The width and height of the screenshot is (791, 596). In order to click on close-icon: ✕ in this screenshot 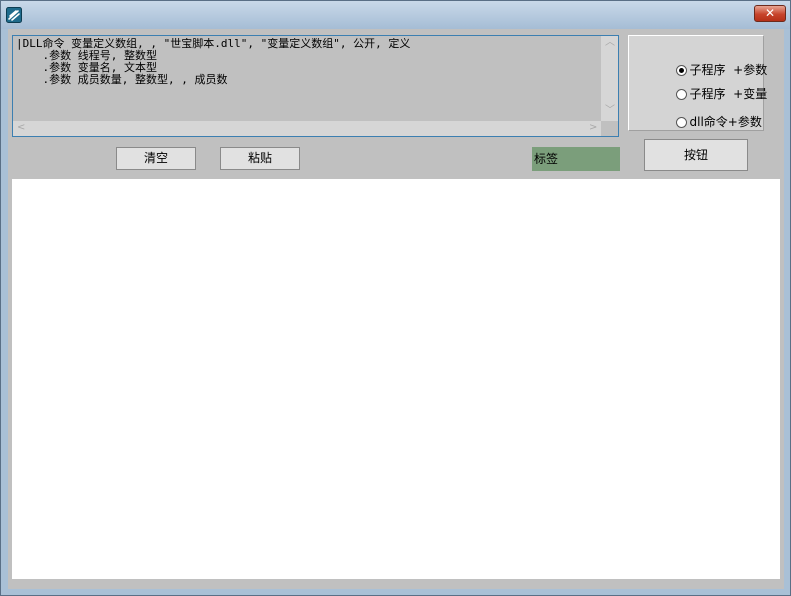, I will do `click(770, 13)`.